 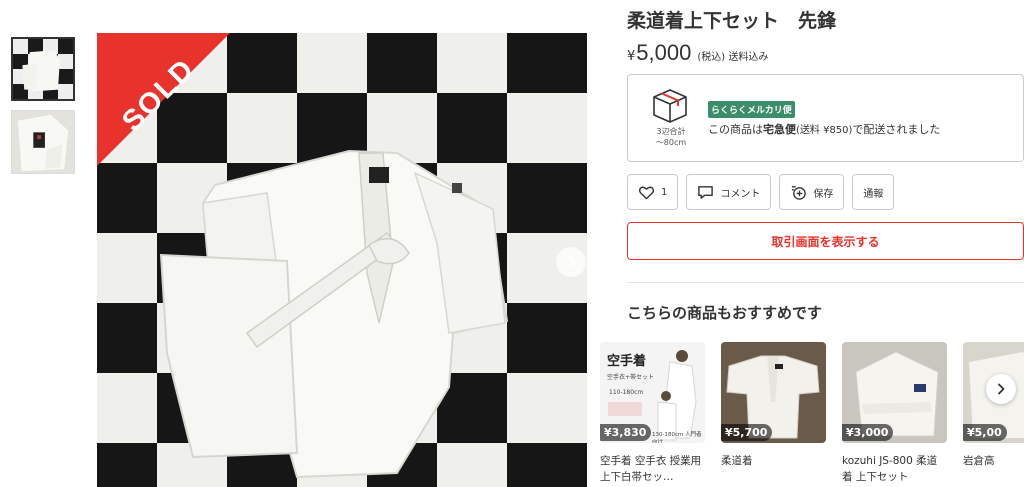 What do you see at coordinates (747, 432) in the screenshot?
I see `recommend-item-price: ¥5,700` at bounding box center [747, 432].